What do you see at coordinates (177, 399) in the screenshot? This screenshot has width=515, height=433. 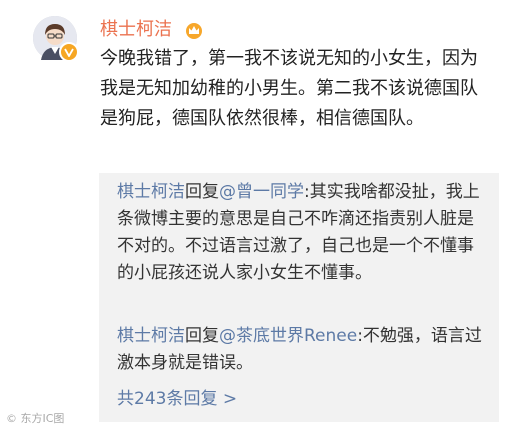 I see `more-replies-link: 共243条回复 >` at bounding box center [177, 399].